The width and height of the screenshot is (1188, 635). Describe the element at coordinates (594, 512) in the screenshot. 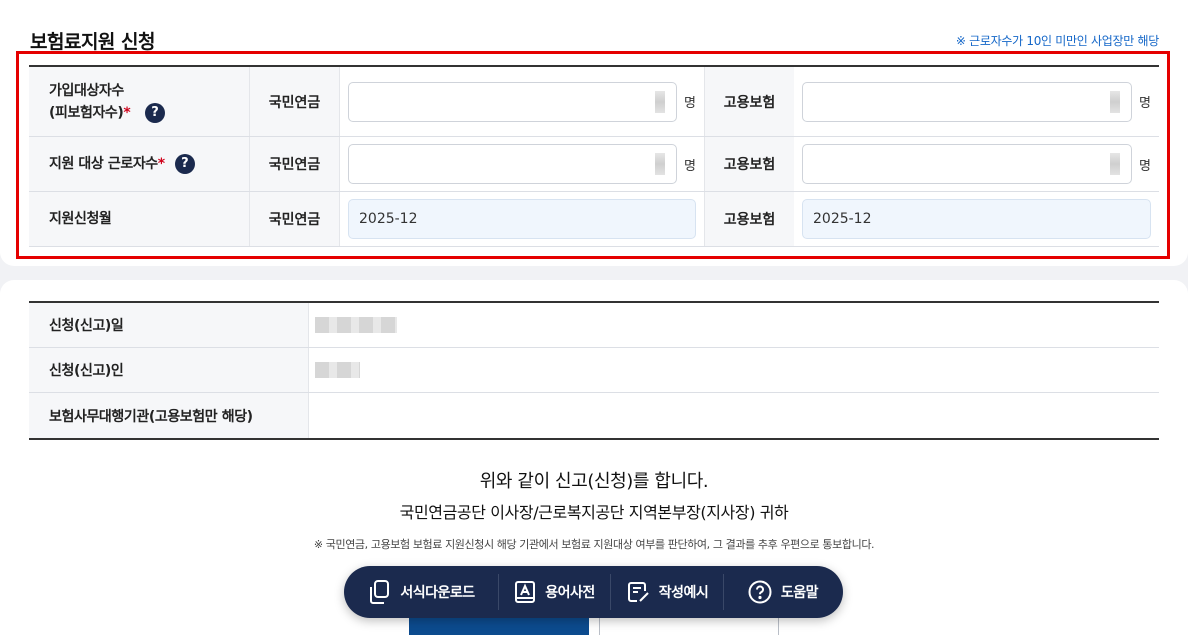

I see `declaration-line-2: 국민연금공단 이사장/근로복지공단 지역본부장(지사장) 귀하` at that location.